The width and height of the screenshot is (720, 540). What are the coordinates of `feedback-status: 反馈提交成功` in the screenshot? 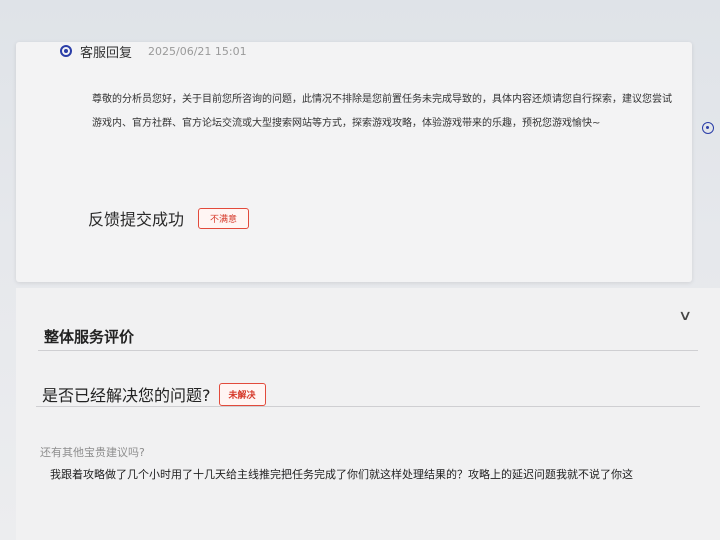 It's located at (136, 219).